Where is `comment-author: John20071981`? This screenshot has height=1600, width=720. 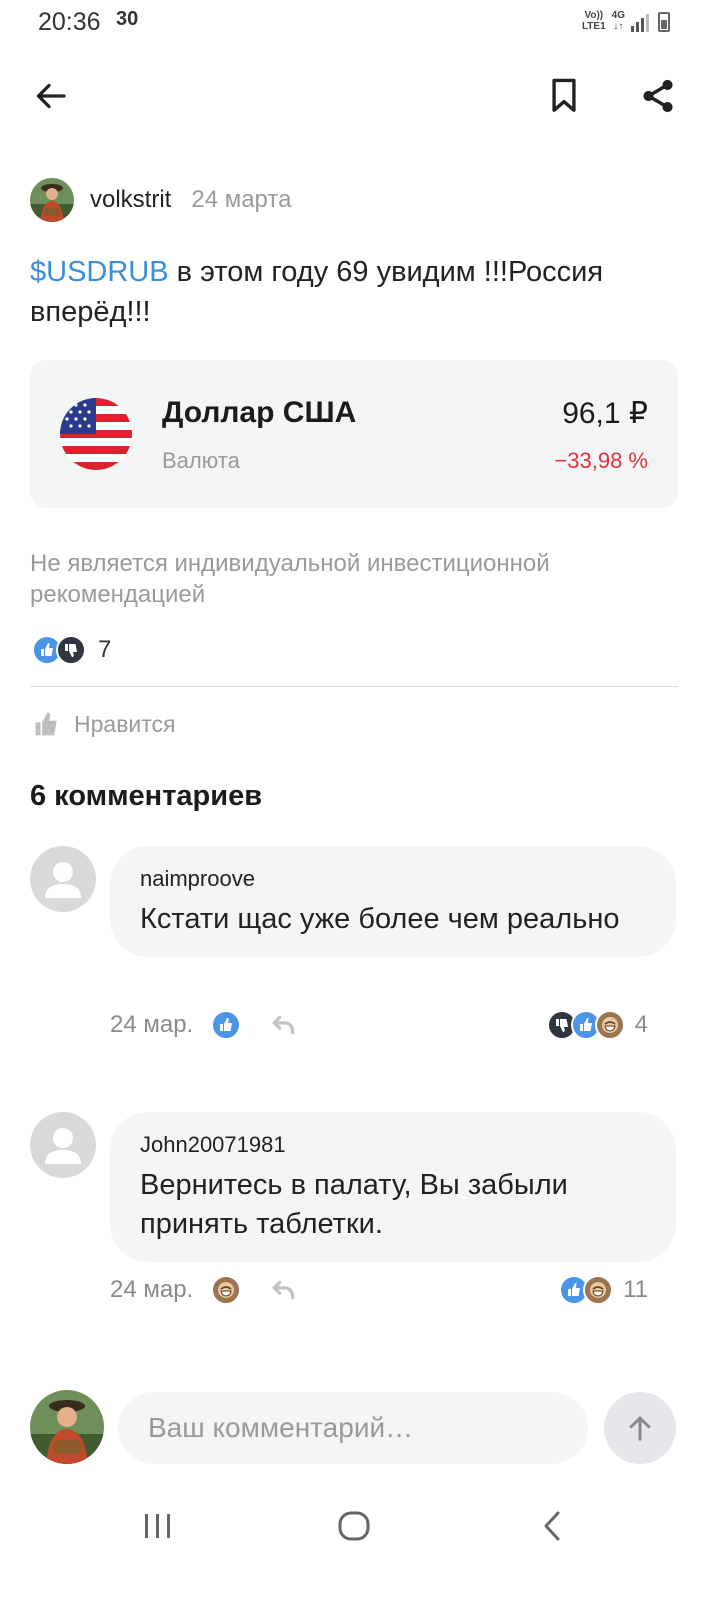
comment-author: John20071981 is located at coordinates (393, 1145).